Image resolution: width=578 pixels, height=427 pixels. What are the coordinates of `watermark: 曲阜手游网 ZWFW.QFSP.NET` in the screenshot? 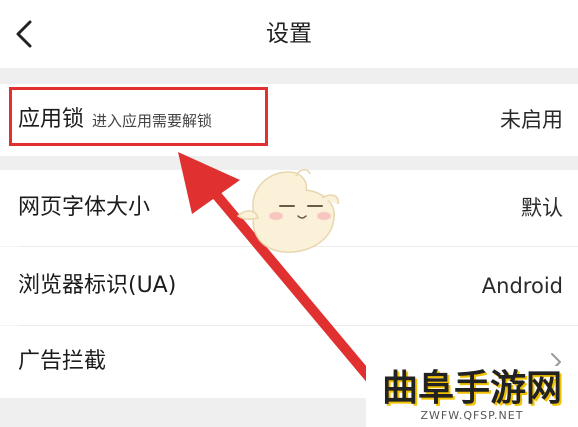 It's located at (472, 396).